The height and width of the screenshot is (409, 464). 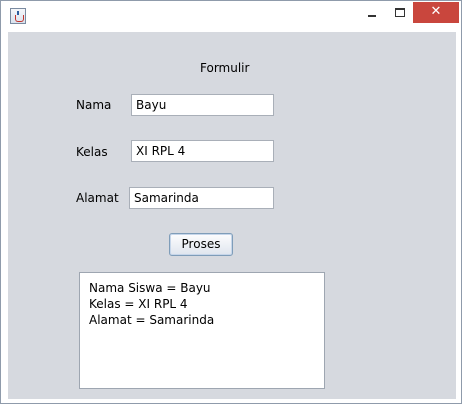 I want to click on proses-button: Proses, so click(x=201, y=244).